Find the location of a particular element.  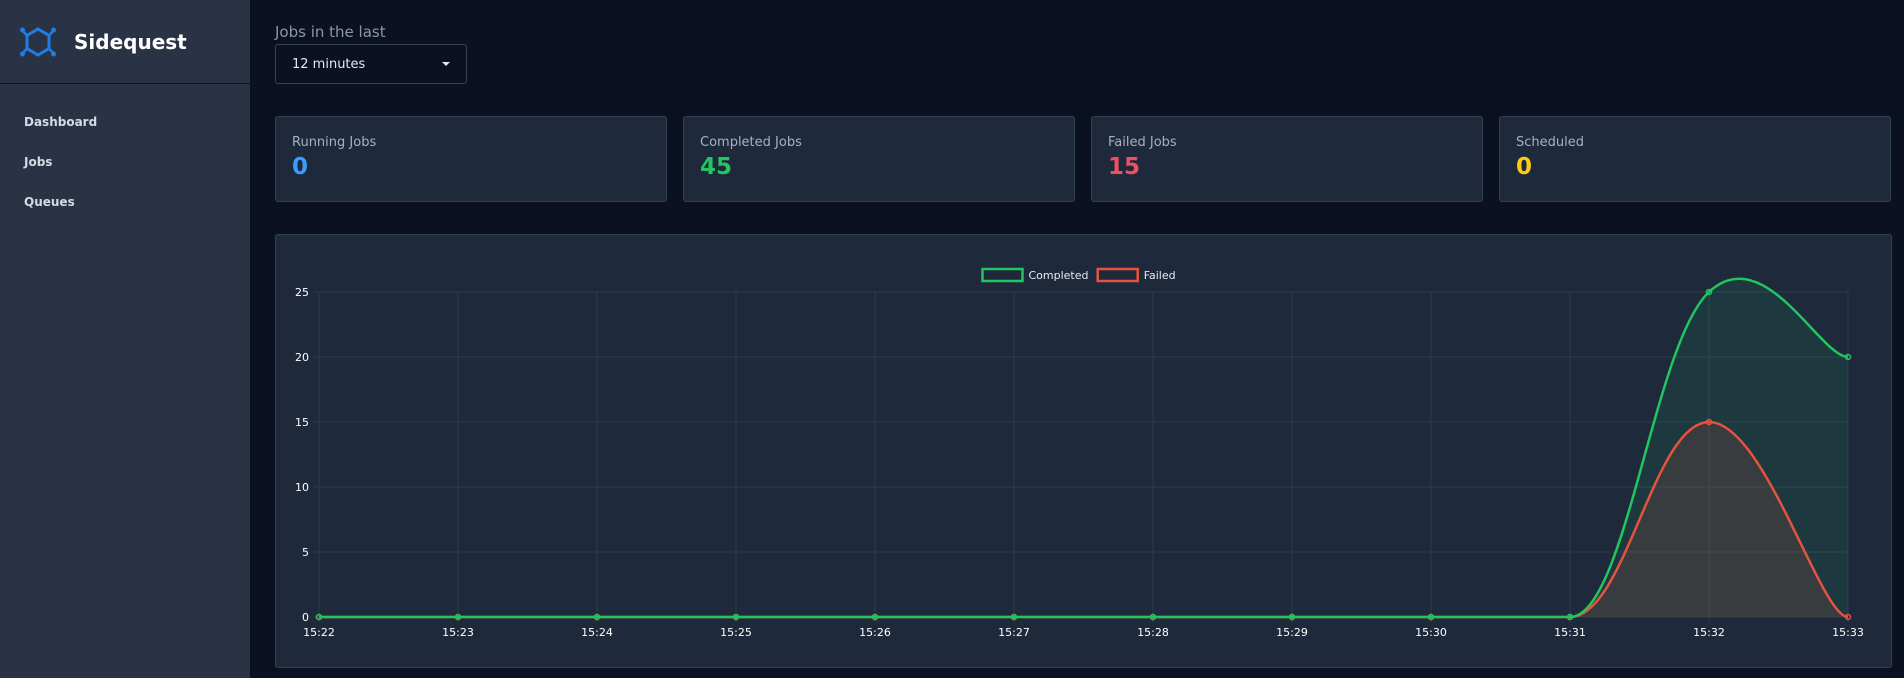

x-tick-label: 15:32 is located at coordinates (1709, 632).